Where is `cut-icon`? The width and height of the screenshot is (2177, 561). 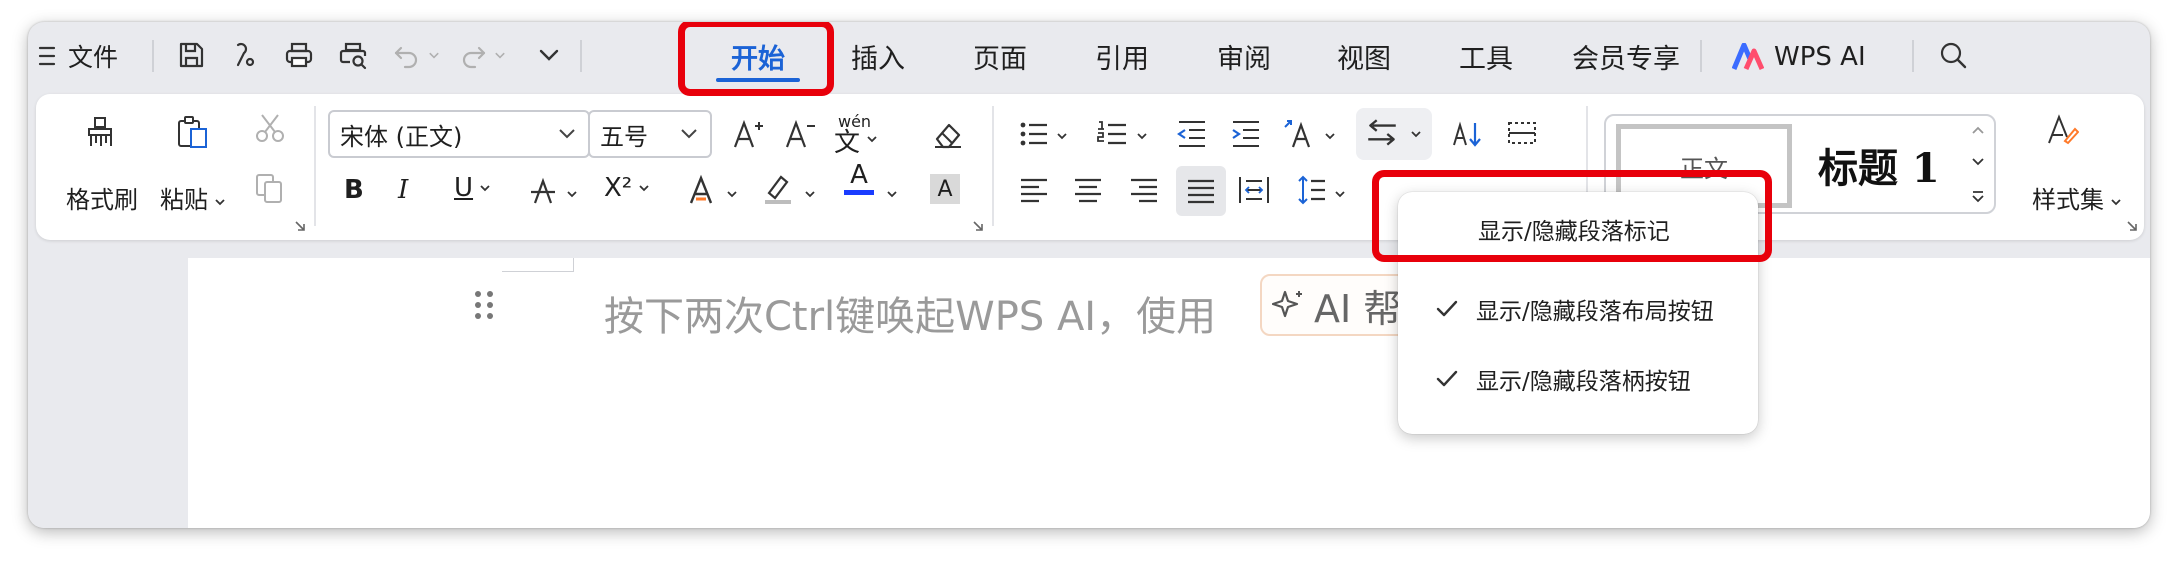
cut-icon is located at coordinates (270, 128).